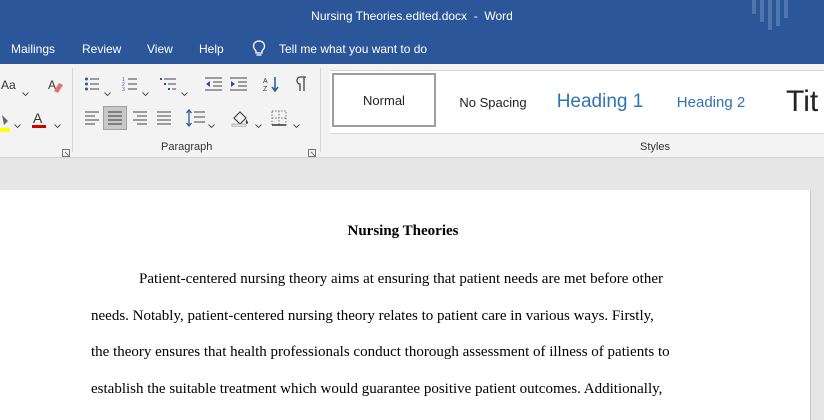 The height and width of the screenshot is (420, 824). What do you see at coordinates (92, 84) in the screenshot?
I see `bullets-icon` at bounding box center [92, 84].